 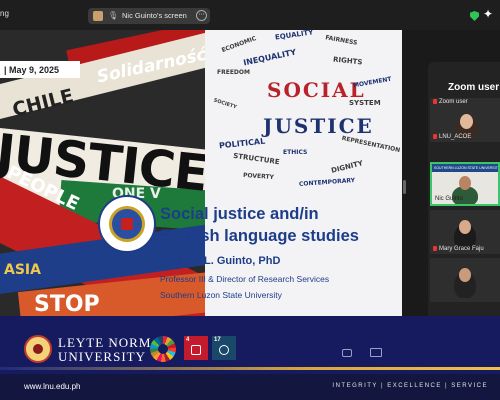 I want to click on video-camera-icon, so click(x=347, y=353).